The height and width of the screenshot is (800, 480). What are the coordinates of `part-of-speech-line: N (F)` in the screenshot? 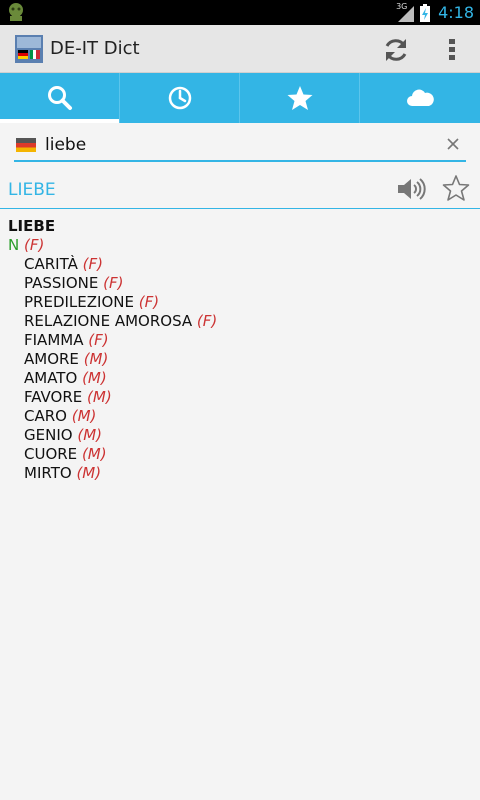 It's located at (238, 245).